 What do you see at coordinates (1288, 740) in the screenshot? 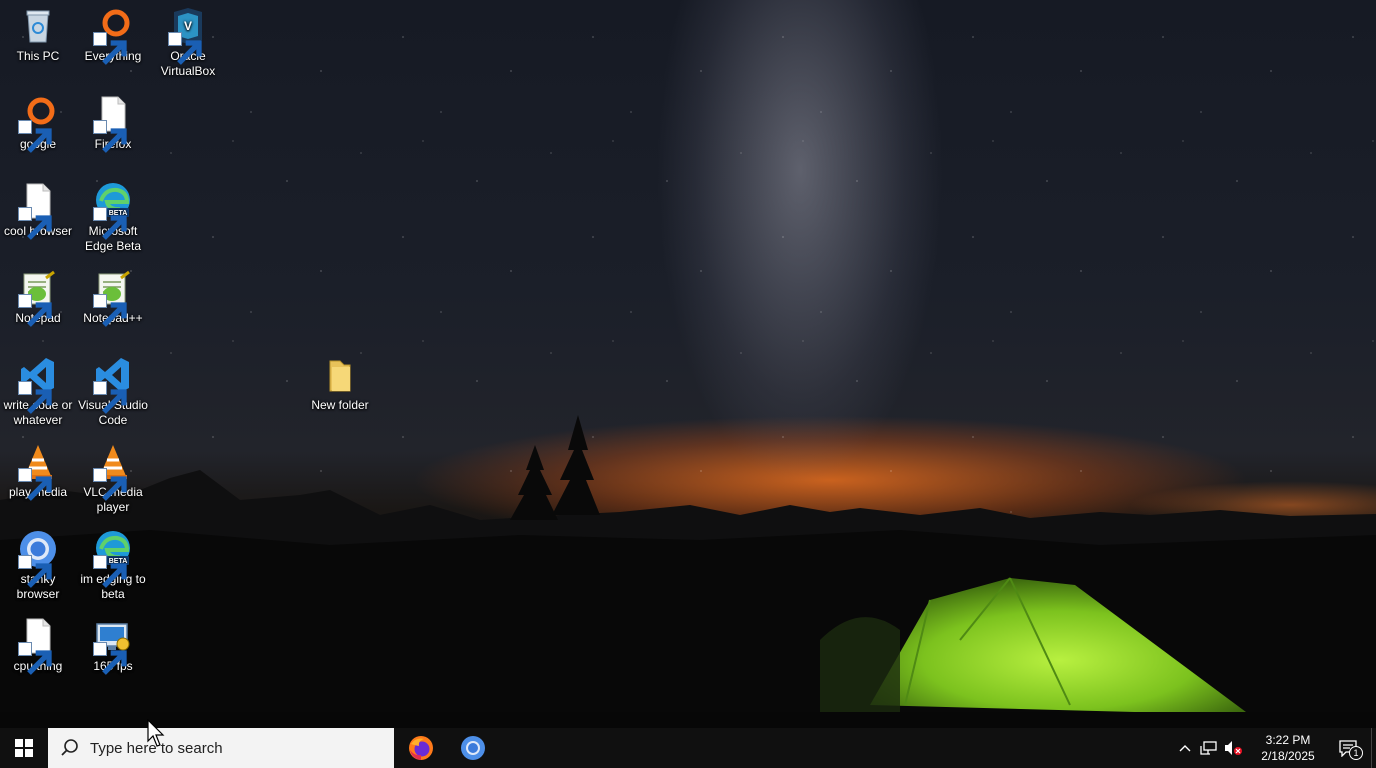
I see `clock-time: 3:22 PM` at bounding box center [1288, 740].